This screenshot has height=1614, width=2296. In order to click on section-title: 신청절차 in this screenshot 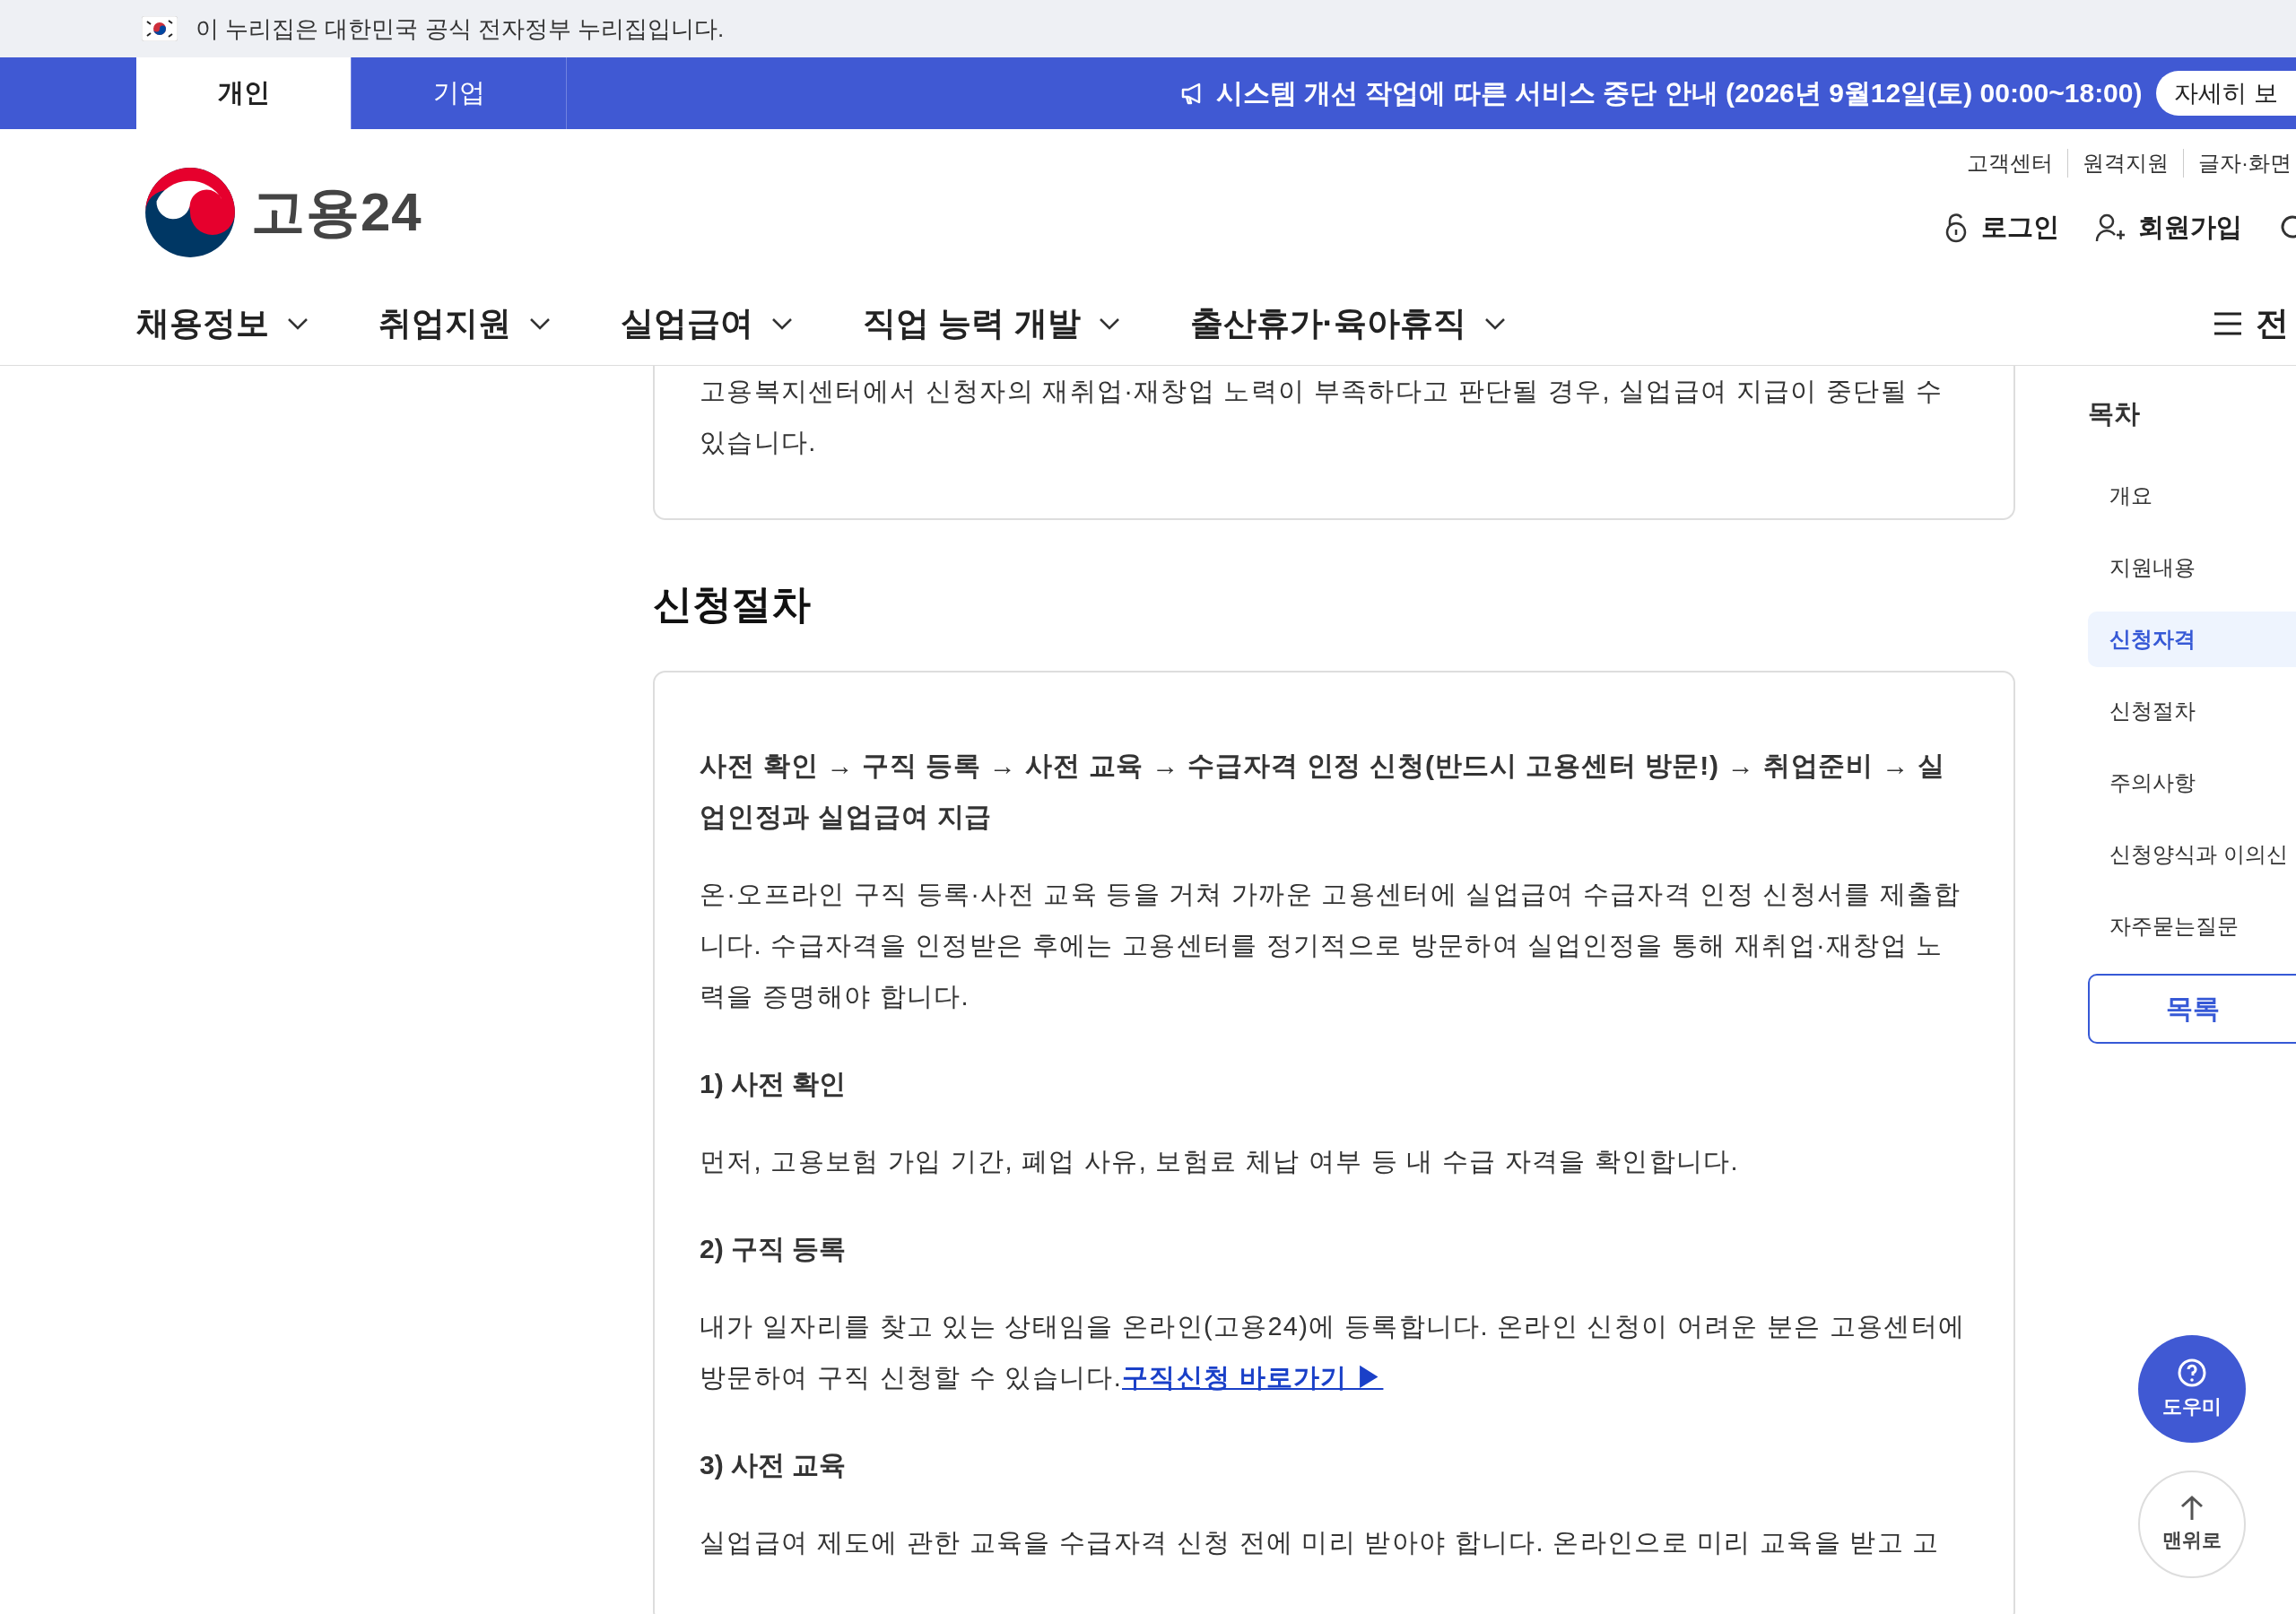, I will do `click(732, 604)`.